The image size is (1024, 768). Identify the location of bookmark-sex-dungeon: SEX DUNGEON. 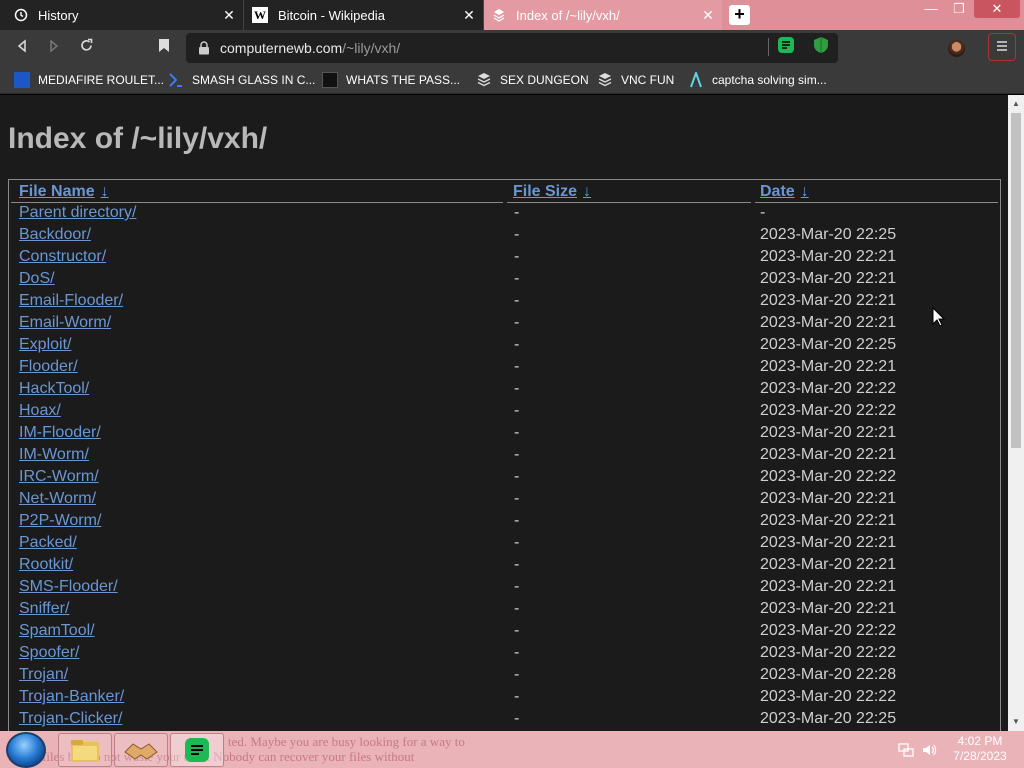
(532, 80).